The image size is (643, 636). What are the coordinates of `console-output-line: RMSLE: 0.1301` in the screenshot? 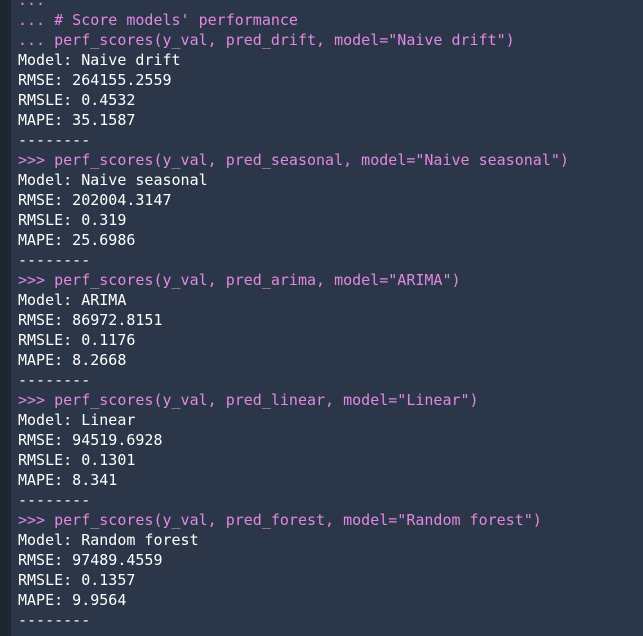 It's located at (77, 460).